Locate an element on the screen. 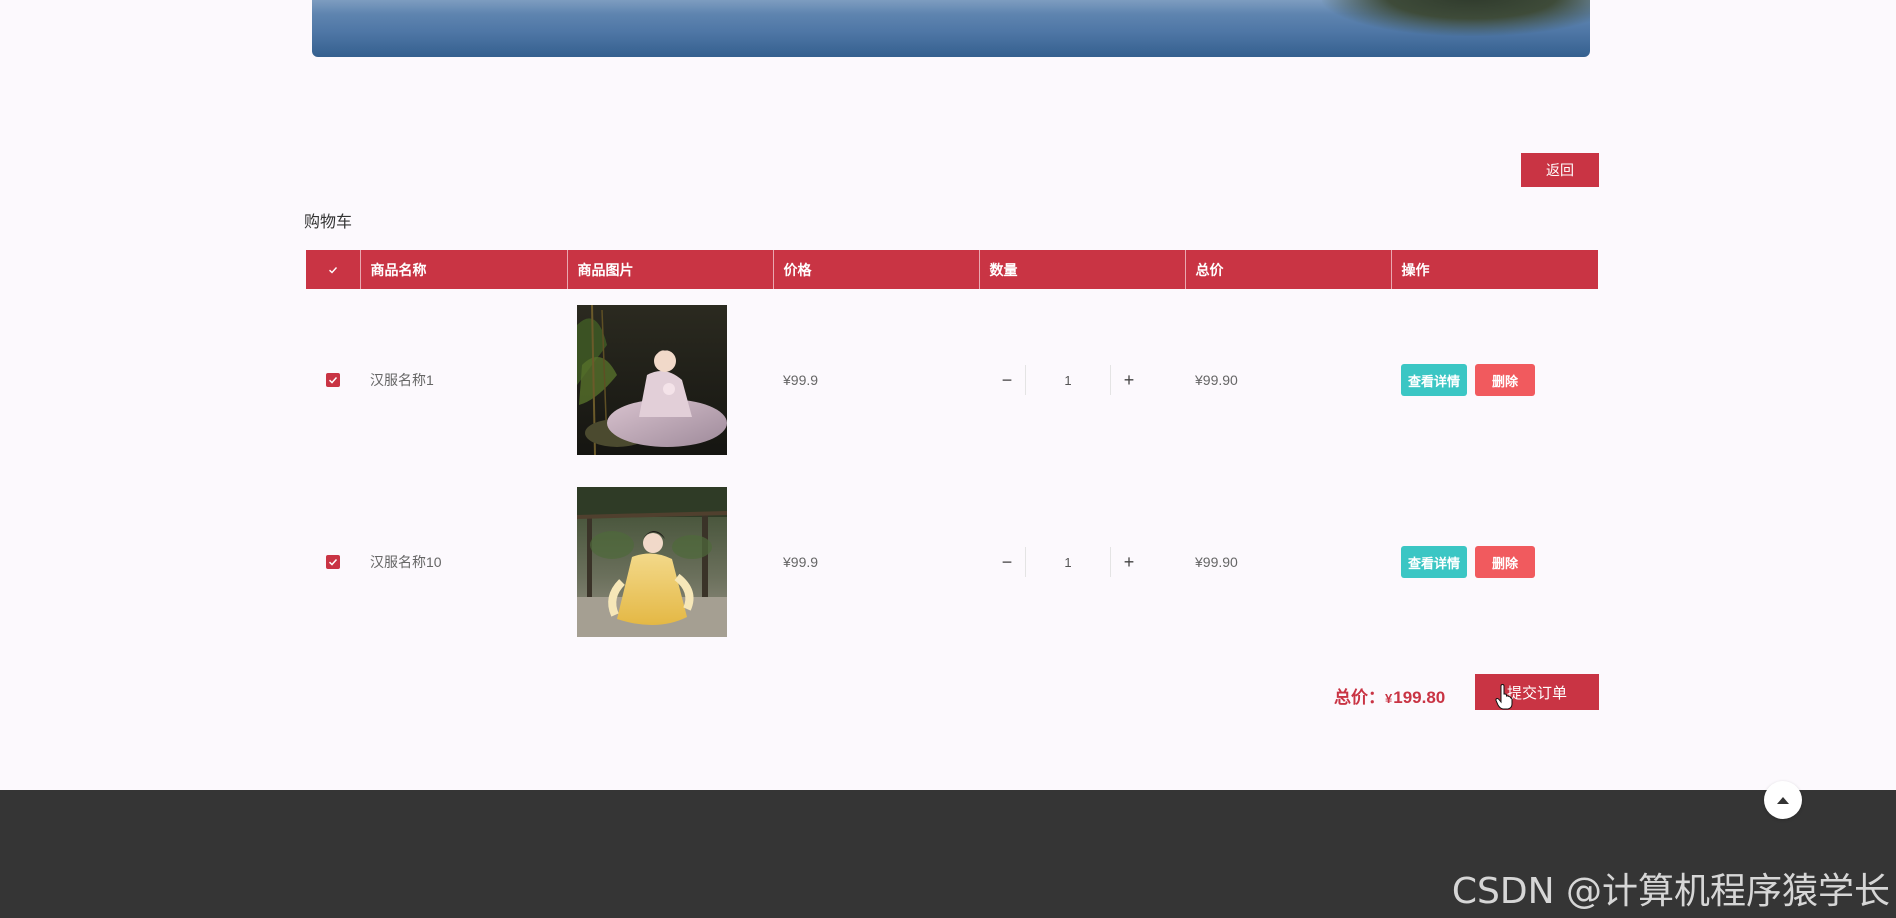 The width and height of the screenshot is (1896, 918). column-header-total: 总价 is located at coordinates (1288, 269).